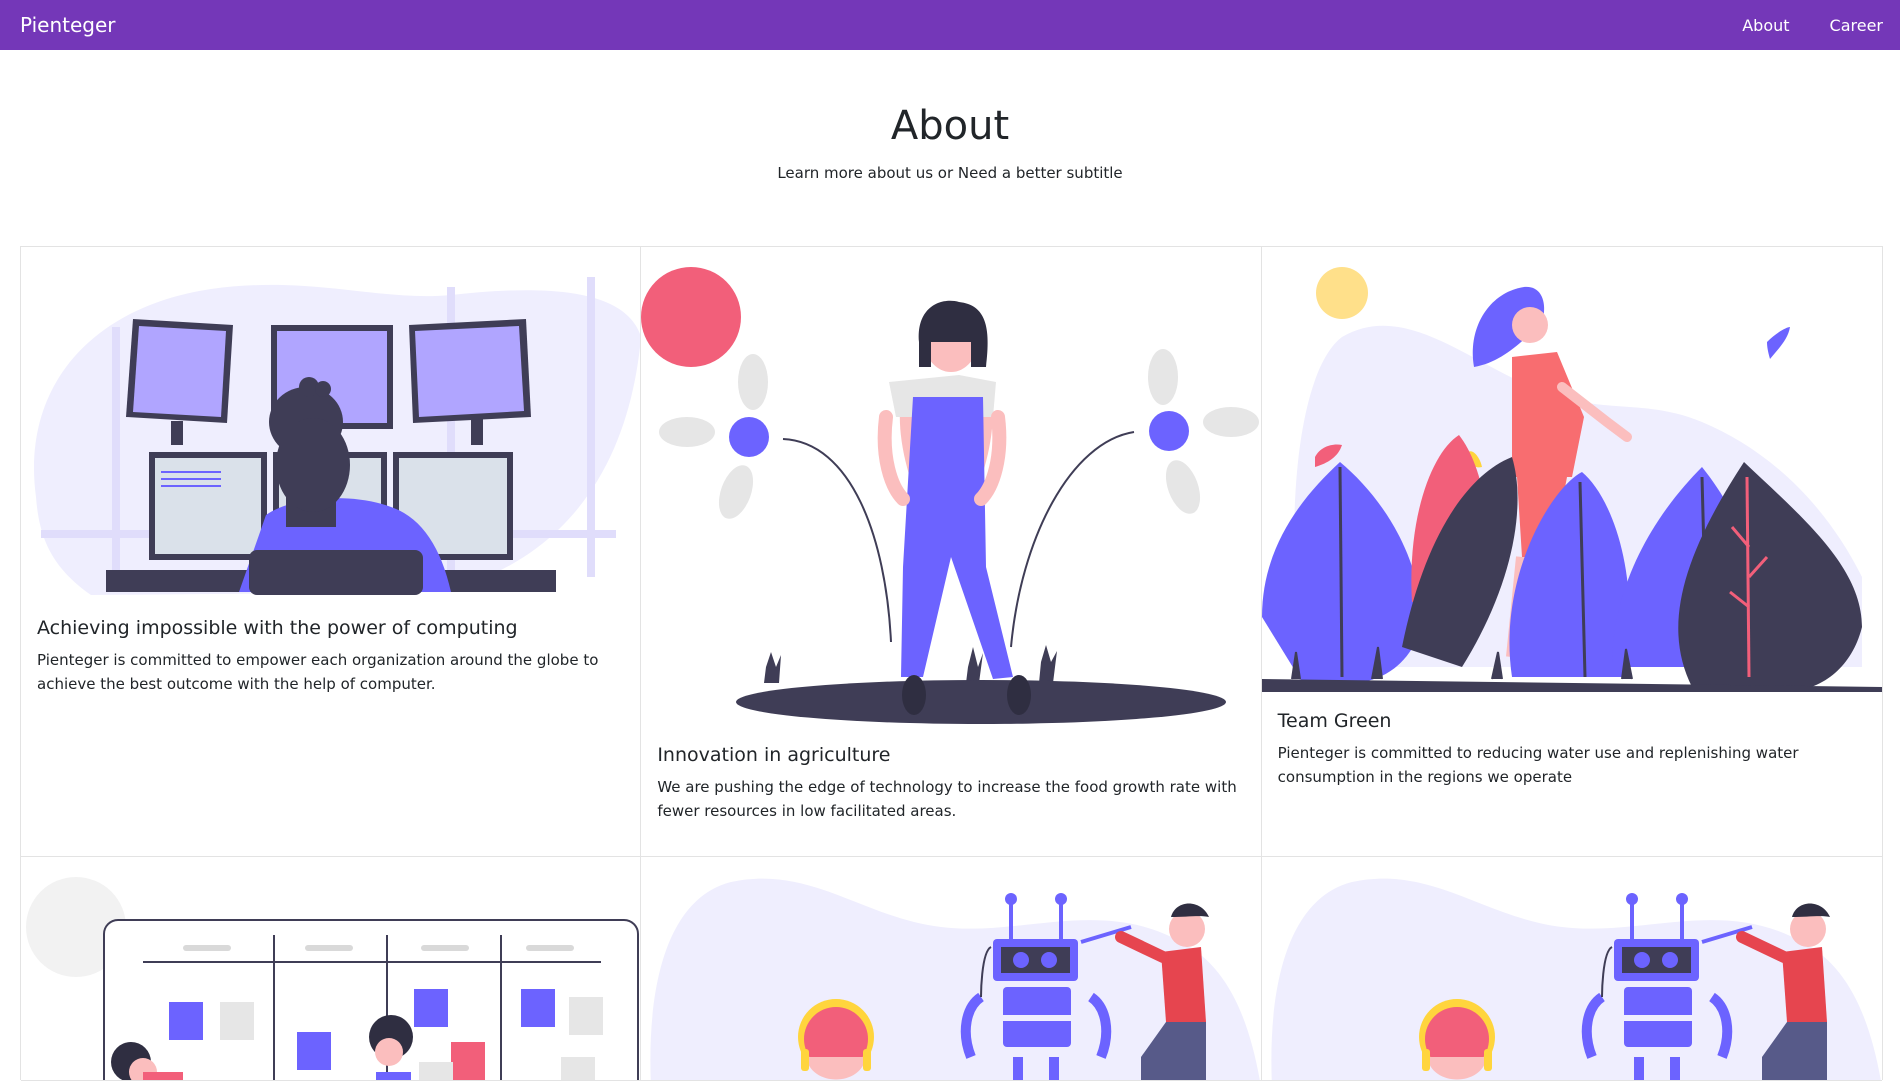 The image size is (1900, 1081). Describe the element at coordinates (1812, 25) in the screenshot. I see `nav-links: About Career` at that location.